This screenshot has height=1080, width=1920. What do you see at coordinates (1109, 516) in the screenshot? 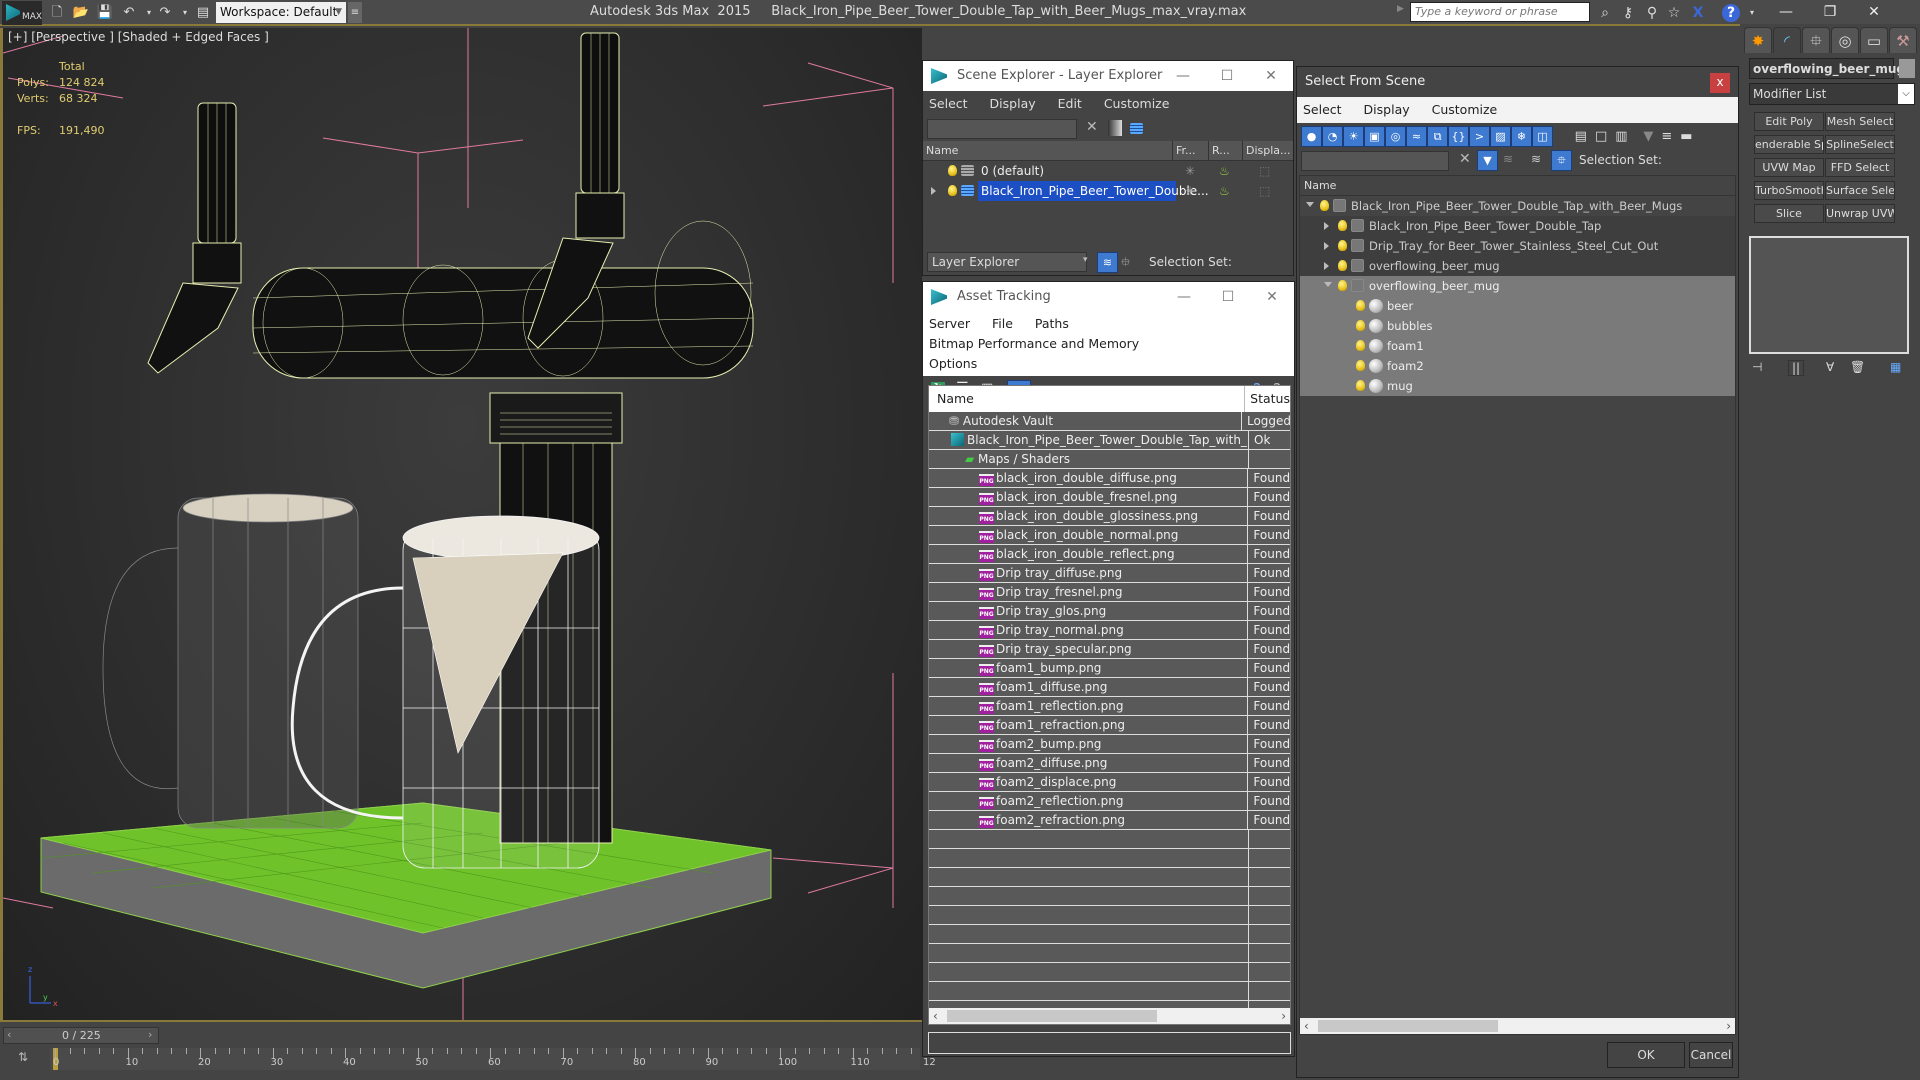
I see `asset-row: PNG black_iron_double_glossiness.png Found` at bounding box center [1109, 516].